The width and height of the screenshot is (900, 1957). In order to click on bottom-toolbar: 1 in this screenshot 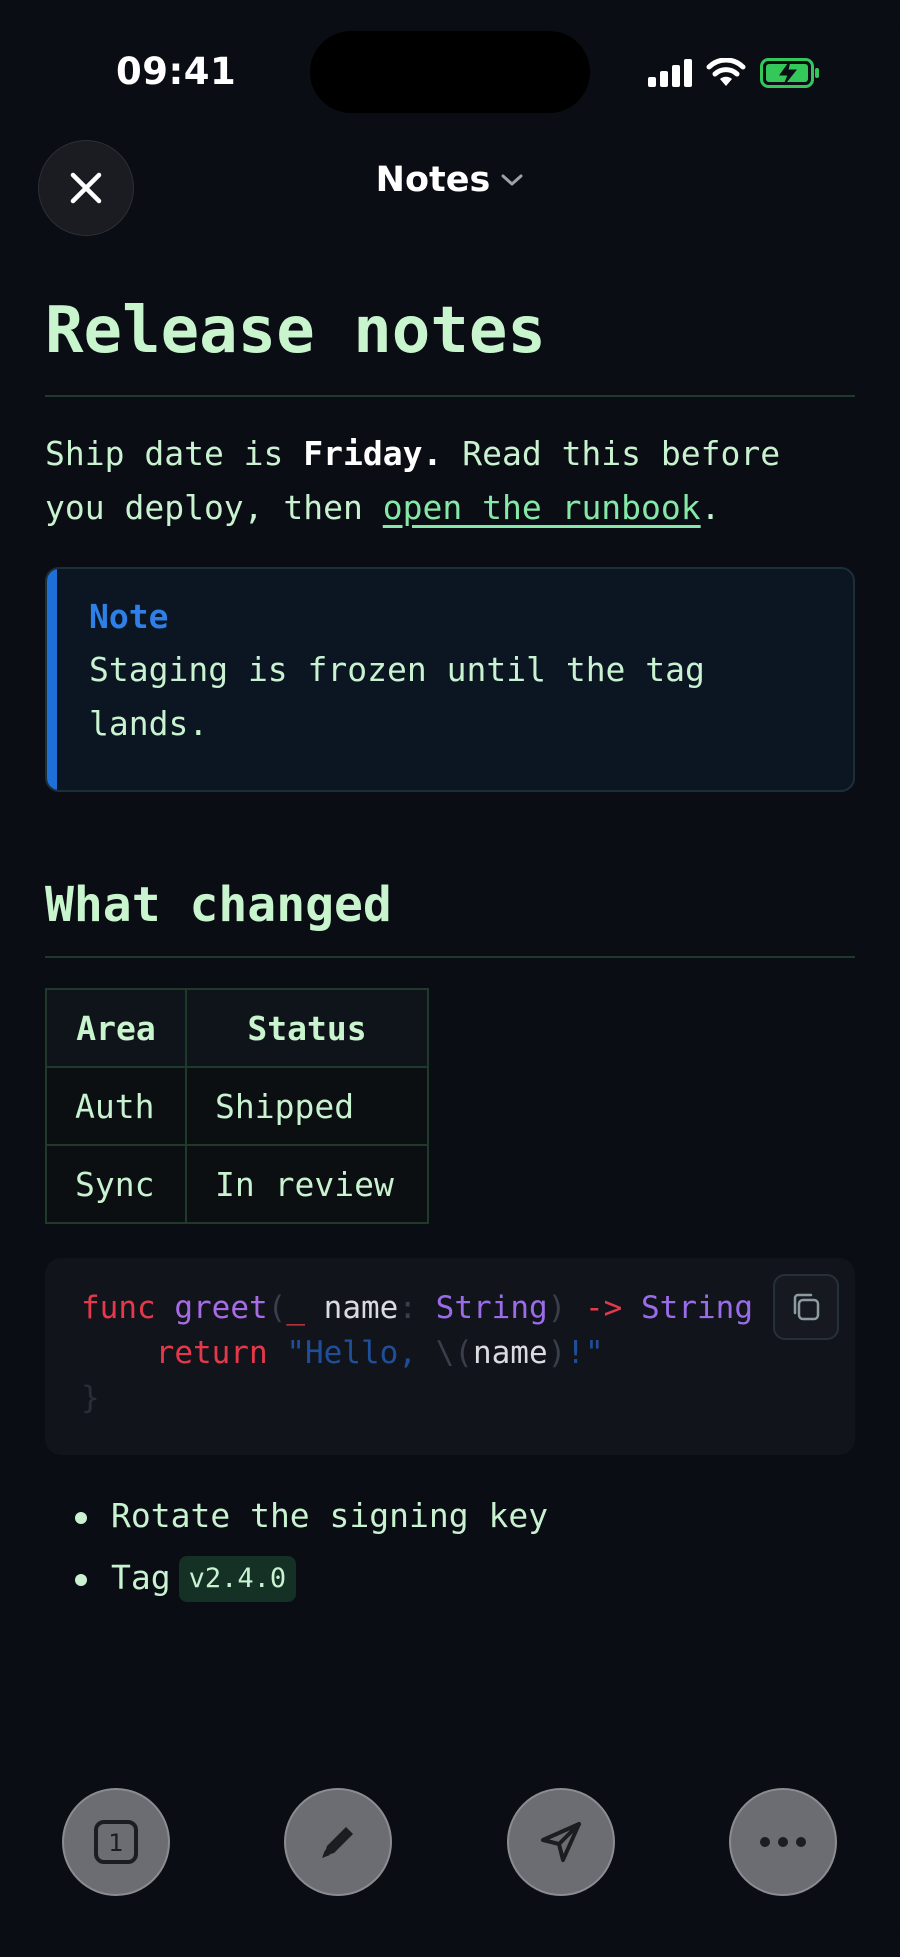, I will do `click(450, 1843)`.